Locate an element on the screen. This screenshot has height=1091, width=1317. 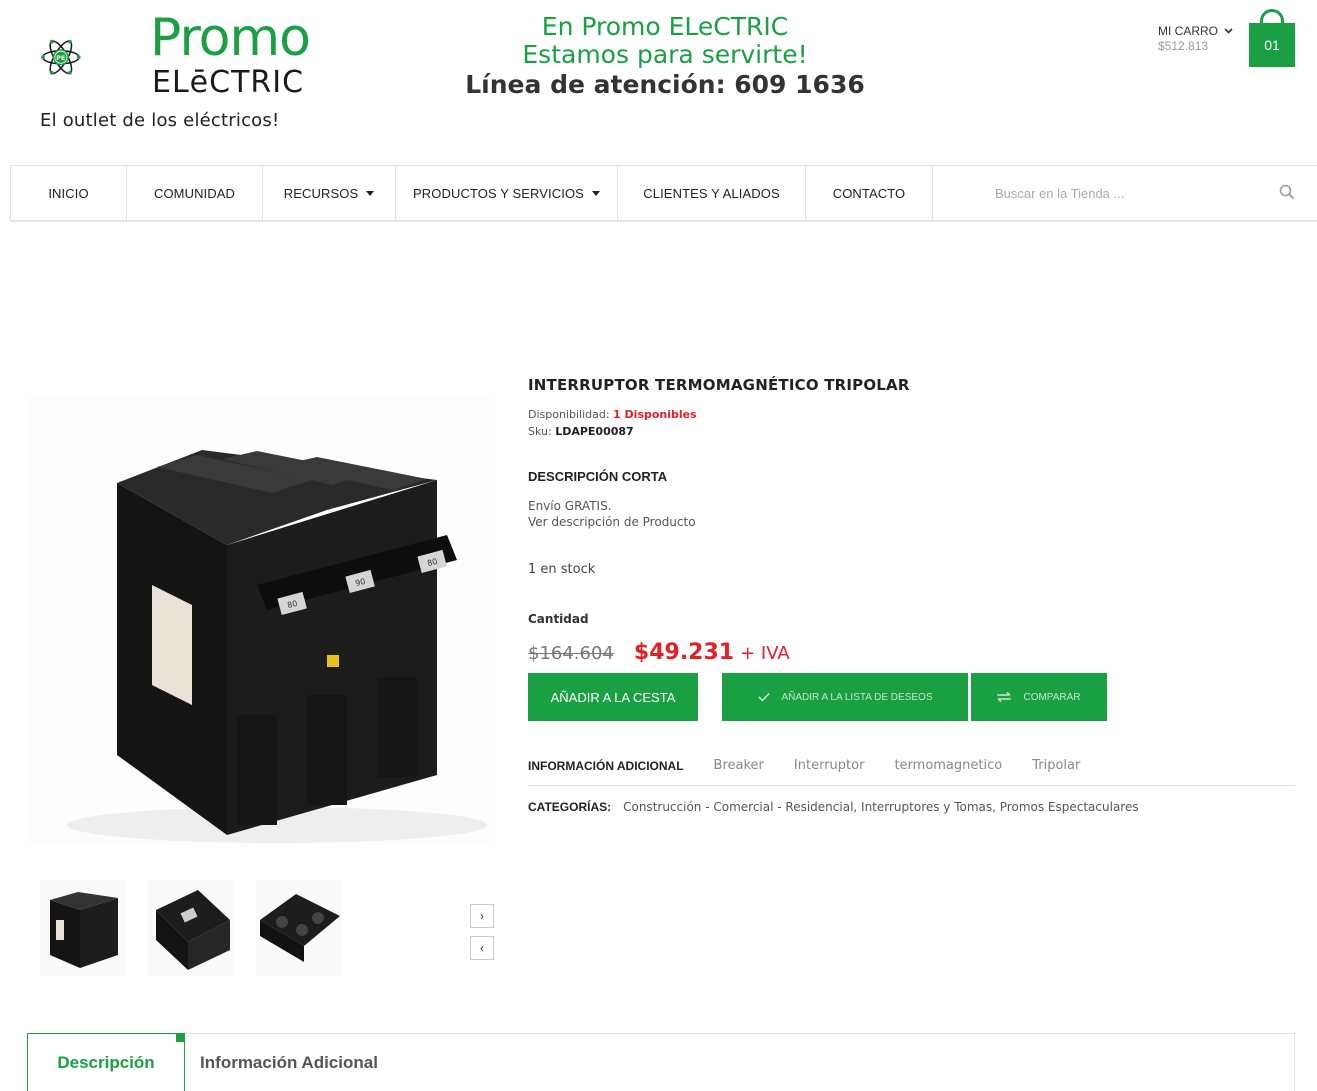
tag-link: termomagnetico is located at coordinates (948, 765).